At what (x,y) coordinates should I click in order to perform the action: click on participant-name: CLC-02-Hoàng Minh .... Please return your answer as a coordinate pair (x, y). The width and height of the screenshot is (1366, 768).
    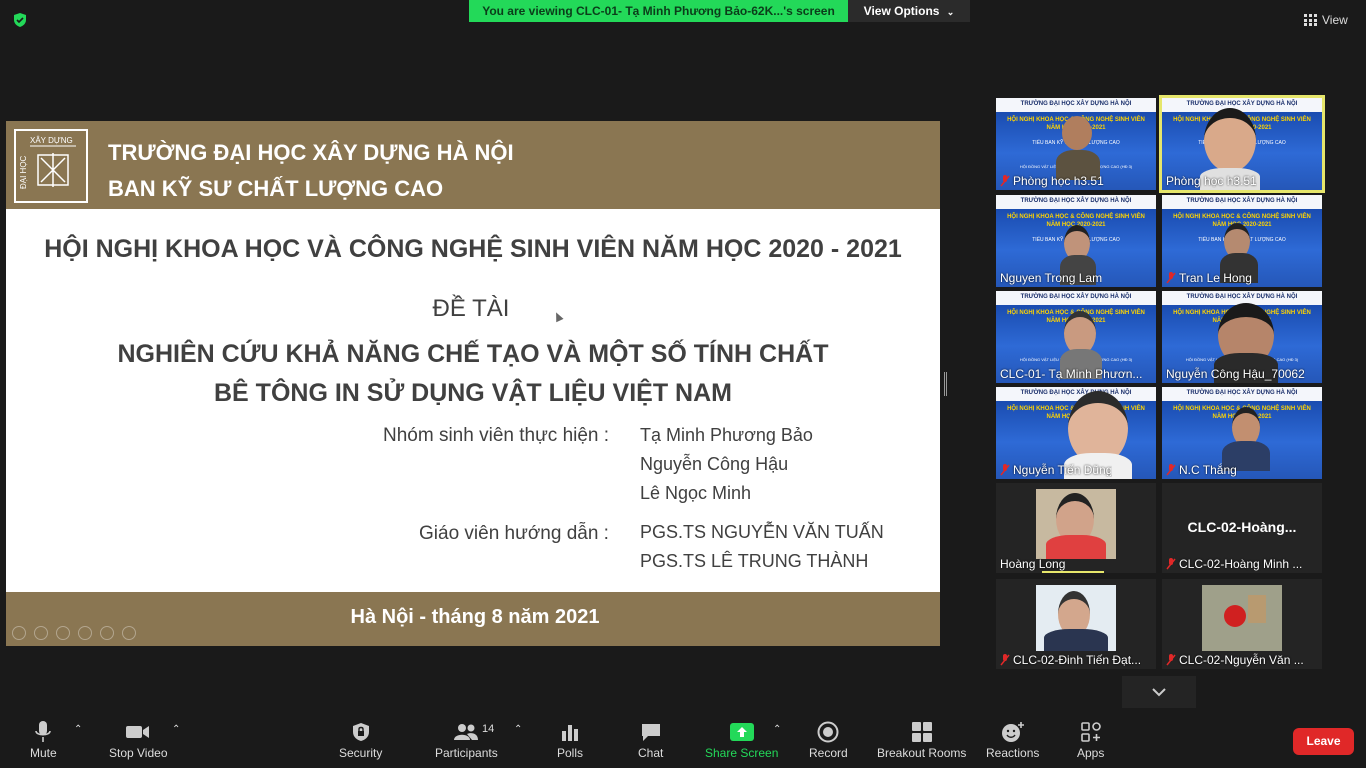
    Looking at the image, I should click on (1234, 564).